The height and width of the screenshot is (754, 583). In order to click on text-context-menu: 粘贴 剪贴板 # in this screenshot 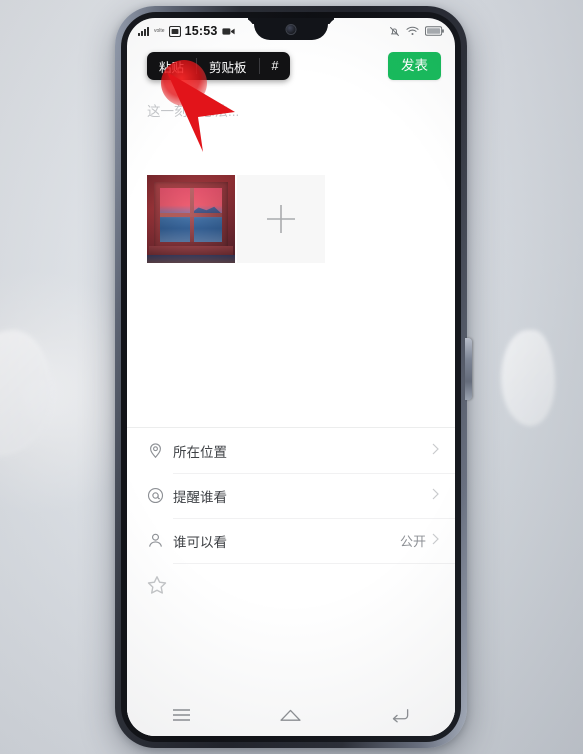, I will do `click(219, 66)`.